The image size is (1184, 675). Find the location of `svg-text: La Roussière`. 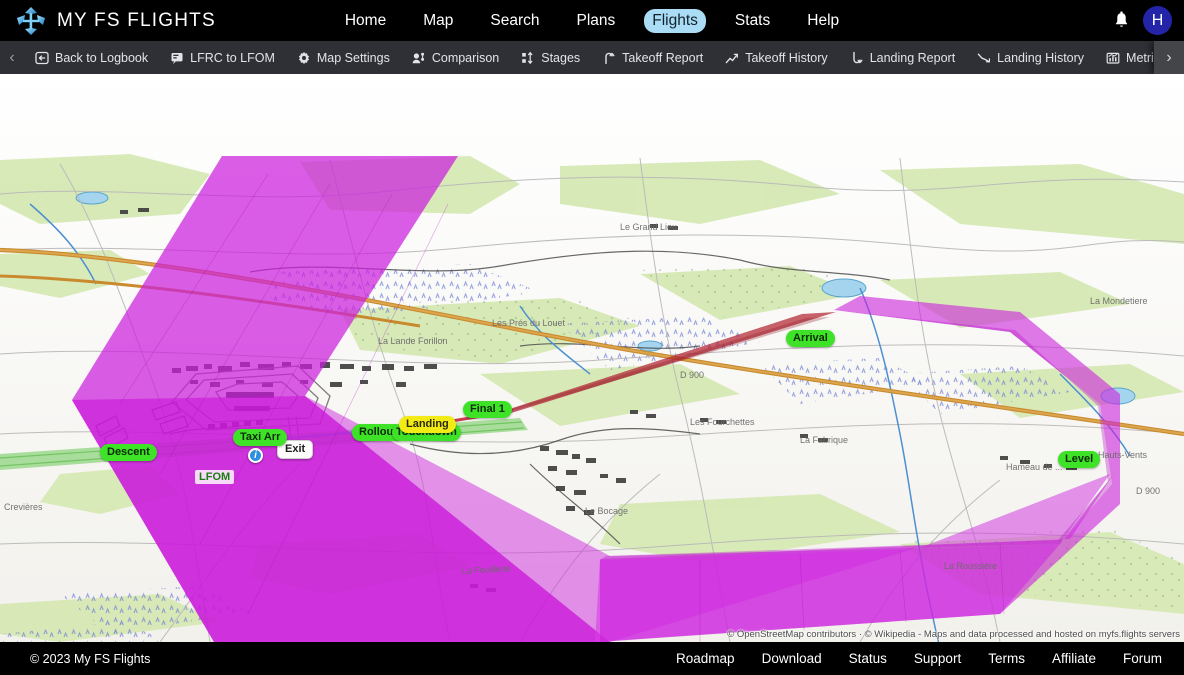

svg-text: La Roussière is located at coordinates (970, 566).